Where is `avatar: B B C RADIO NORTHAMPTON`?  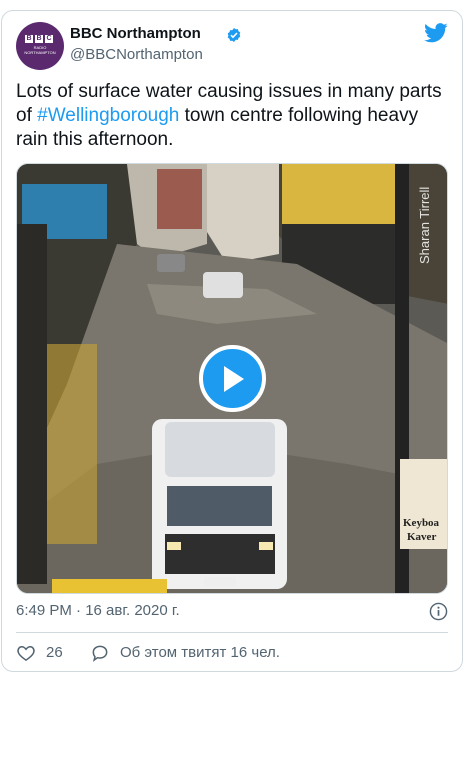
avatar: B B C RADIO NORTHAMPTON is located at coordinates (40, 46).